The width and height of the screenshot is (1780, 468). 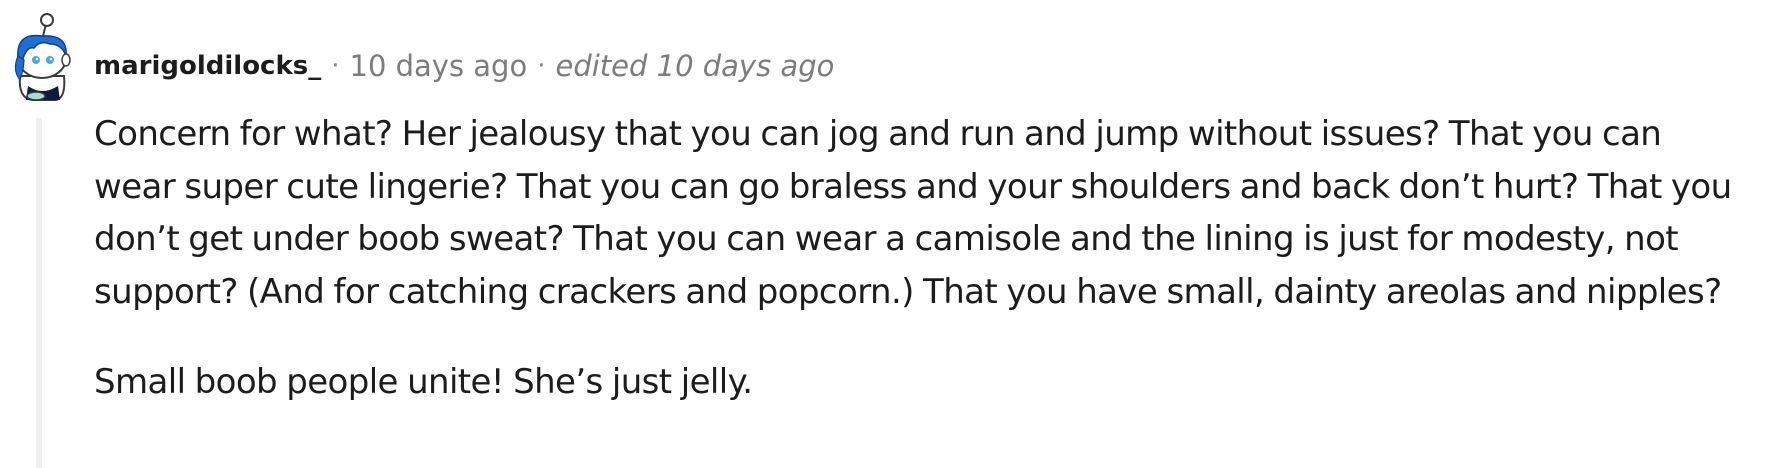 I want to click on comment-timestamp: 10 days ago, so click(x=439, y=66).